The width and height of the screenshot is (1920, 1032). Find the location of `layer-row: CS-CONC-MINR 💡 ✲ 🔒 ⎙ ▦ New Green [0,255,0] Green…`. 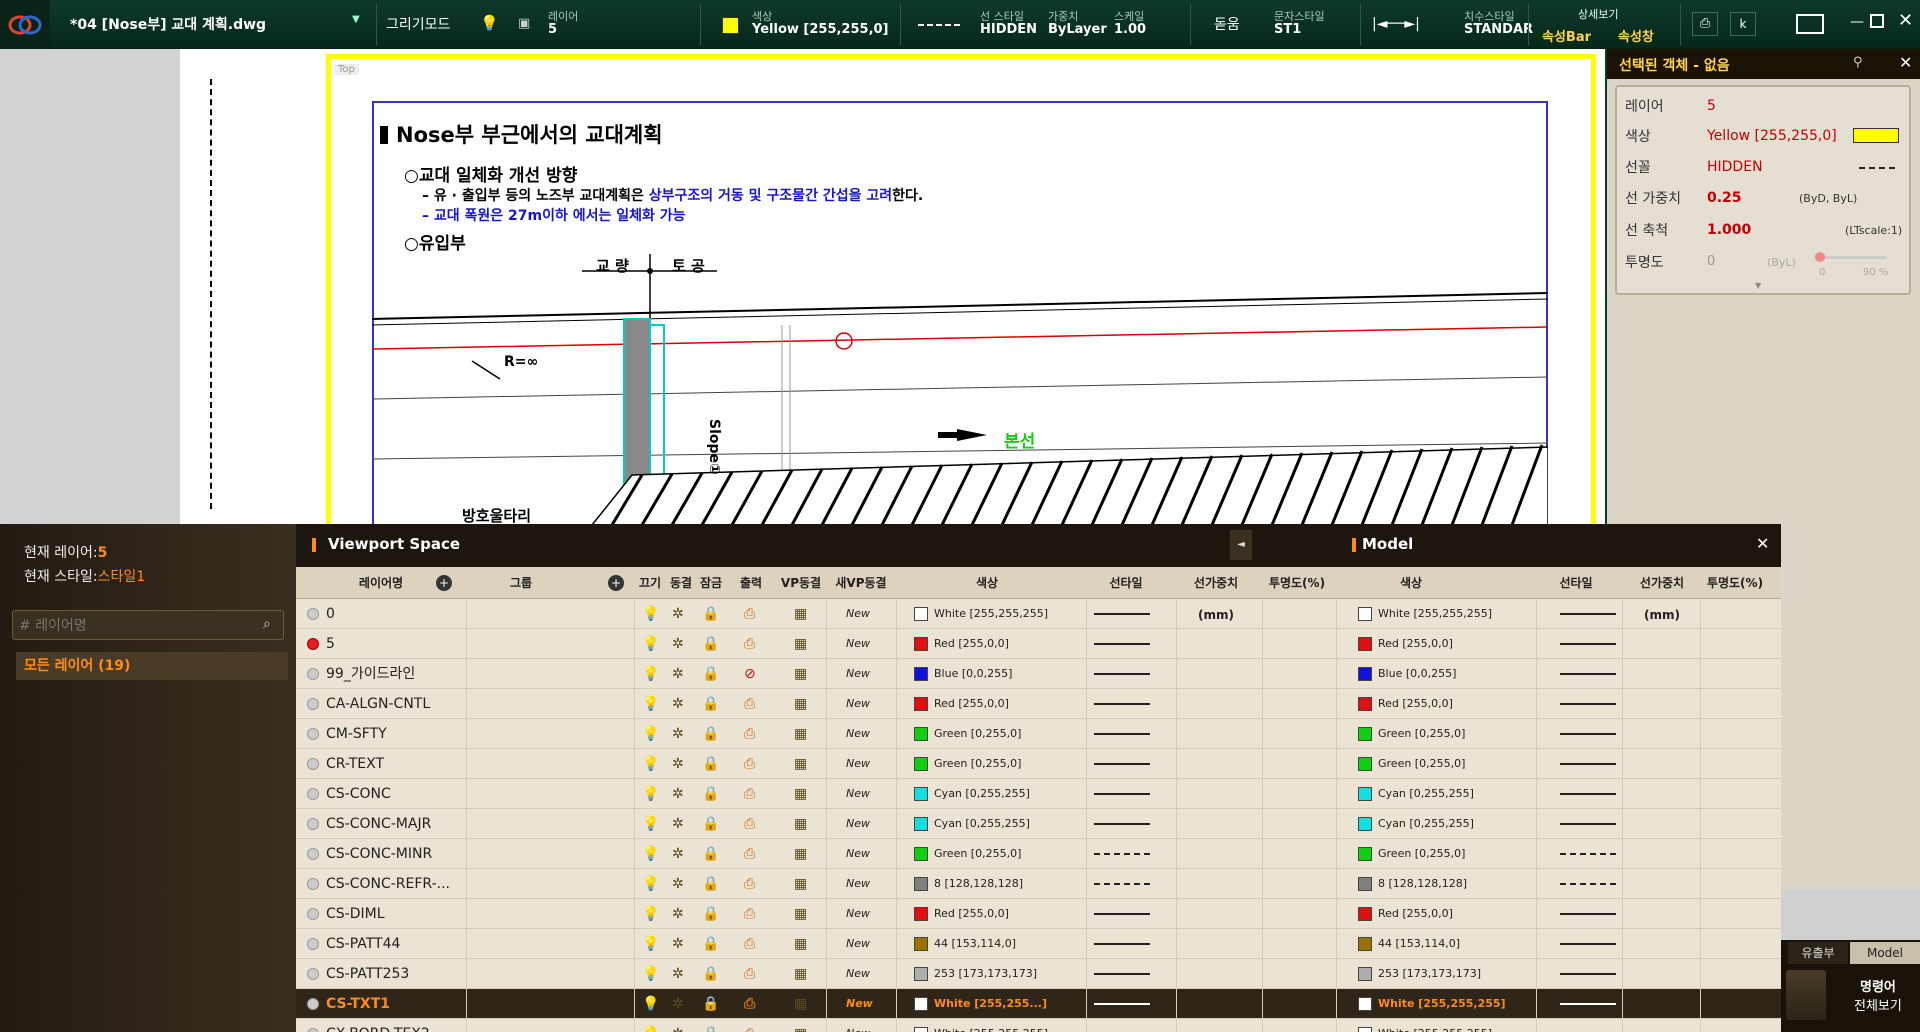

layer-row: CS-CONC-MINR 💡 ✲ 🔒 ⎙ ▦ New Green [0,255,0] Green… is located at coordinates (1038, 854).